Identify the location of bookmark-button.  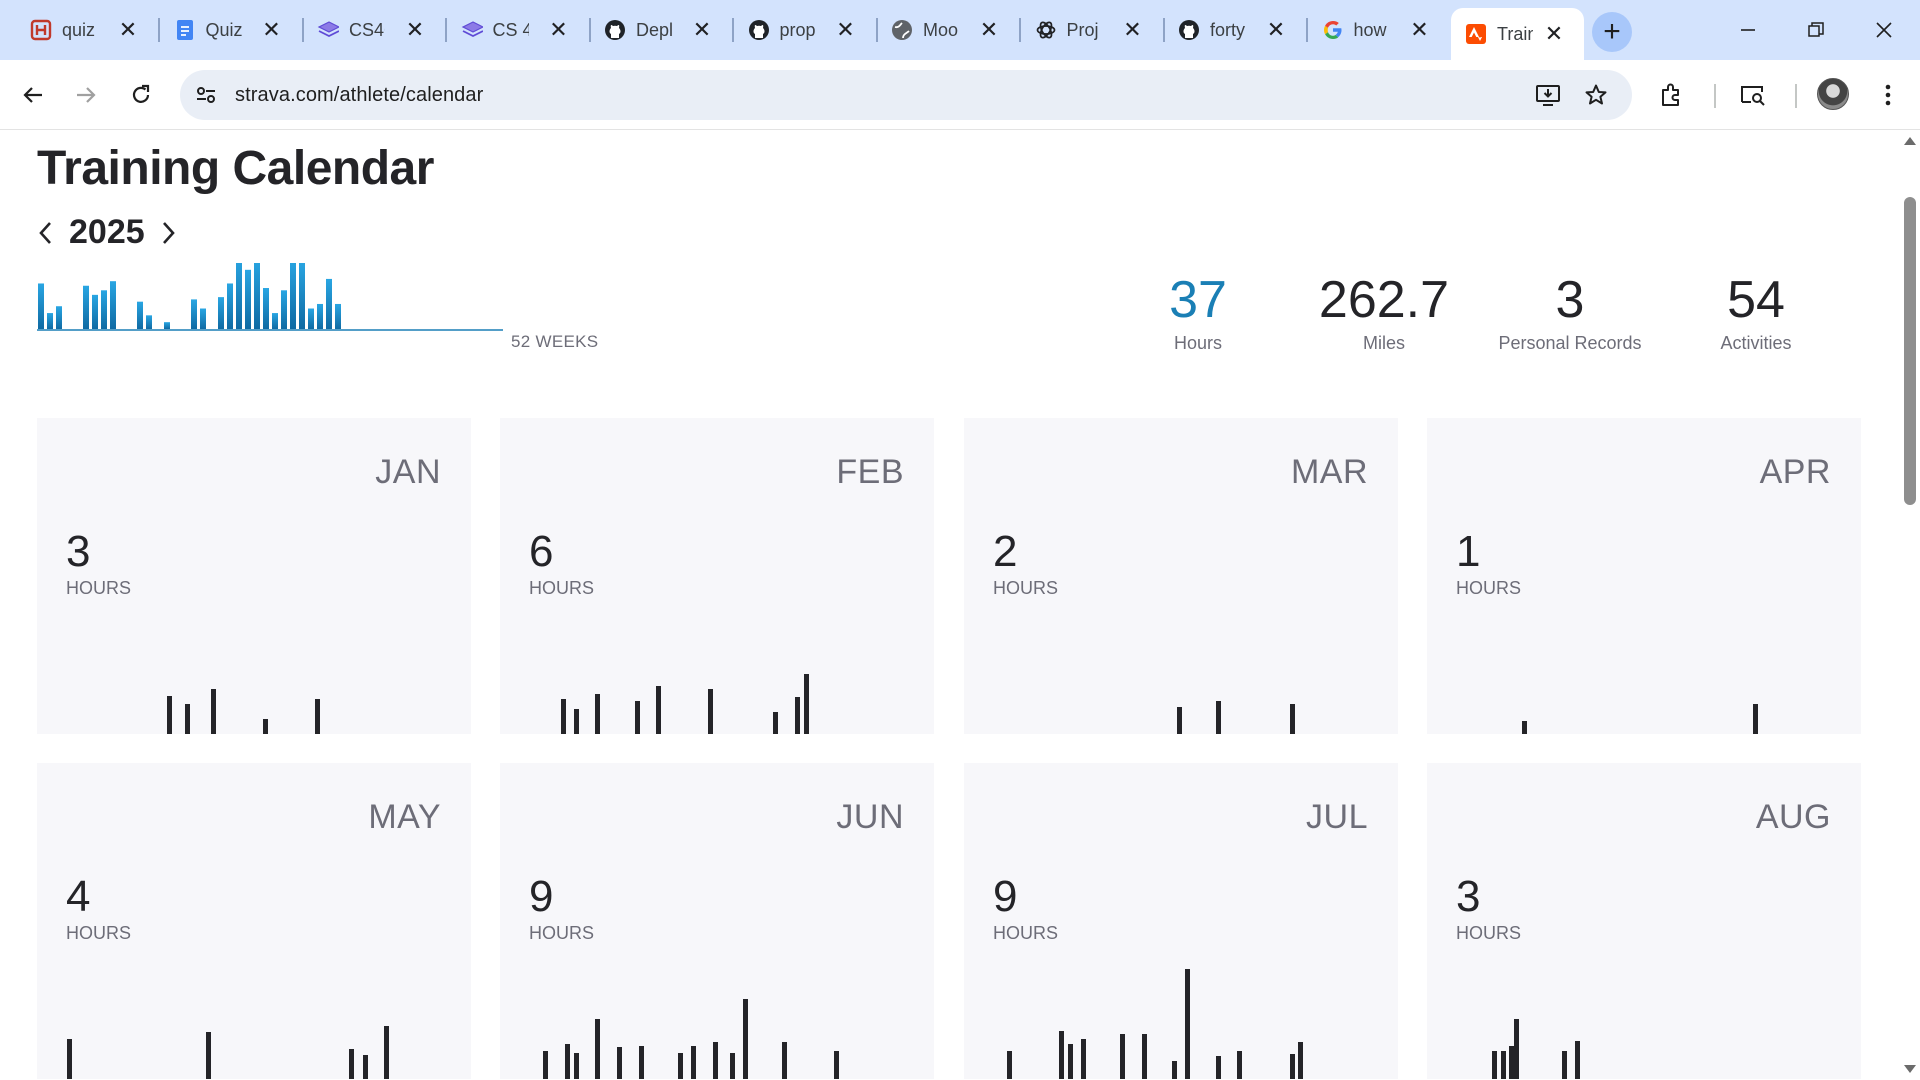
(1596, 95).